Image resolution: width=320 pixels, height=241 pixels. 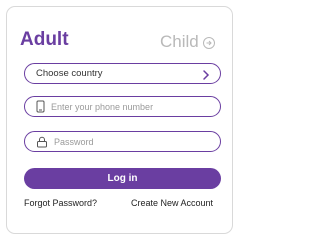 What do you see at coordinates (122, 178) in the screenshot?
I see `login-button: Log in` at bounding box center [122, 178].